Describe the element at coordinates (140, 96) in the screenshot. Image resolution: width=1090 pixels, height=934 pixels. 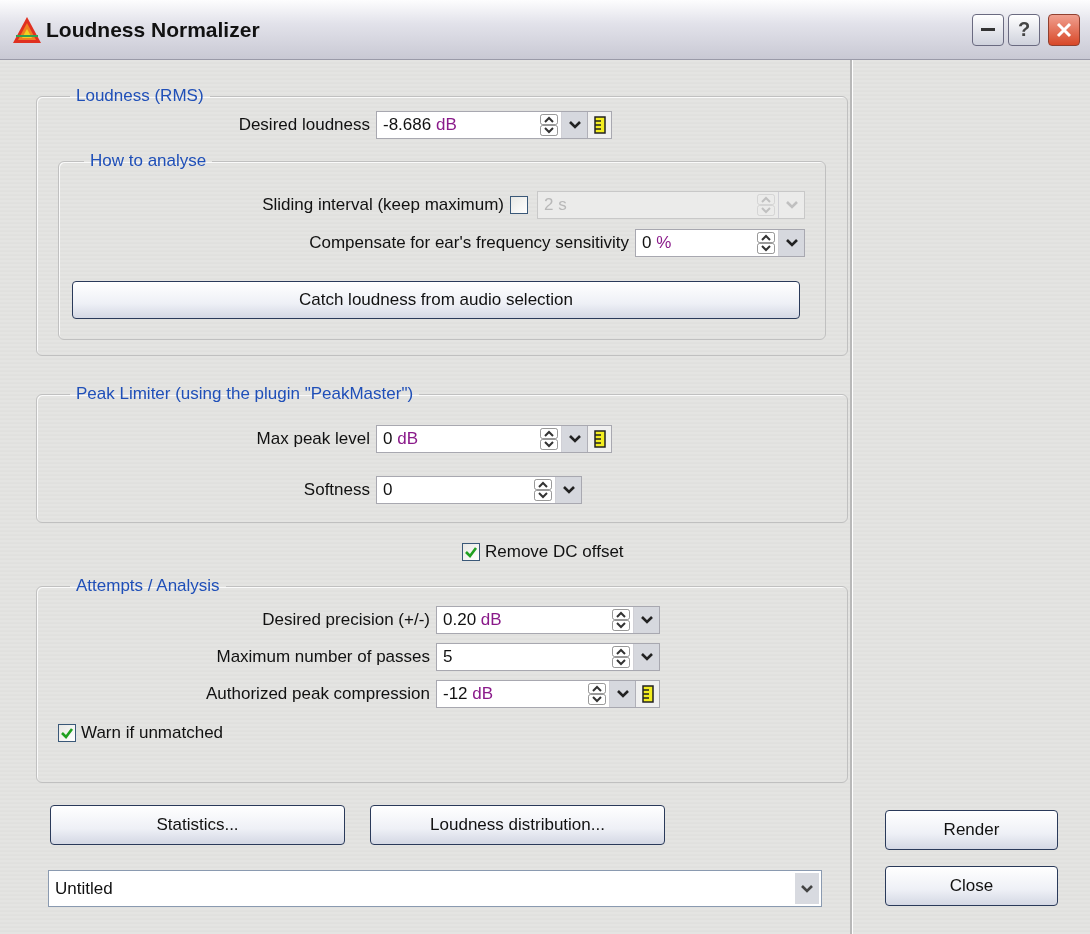
I see `group-title: Loudness (RMS)` at that location.